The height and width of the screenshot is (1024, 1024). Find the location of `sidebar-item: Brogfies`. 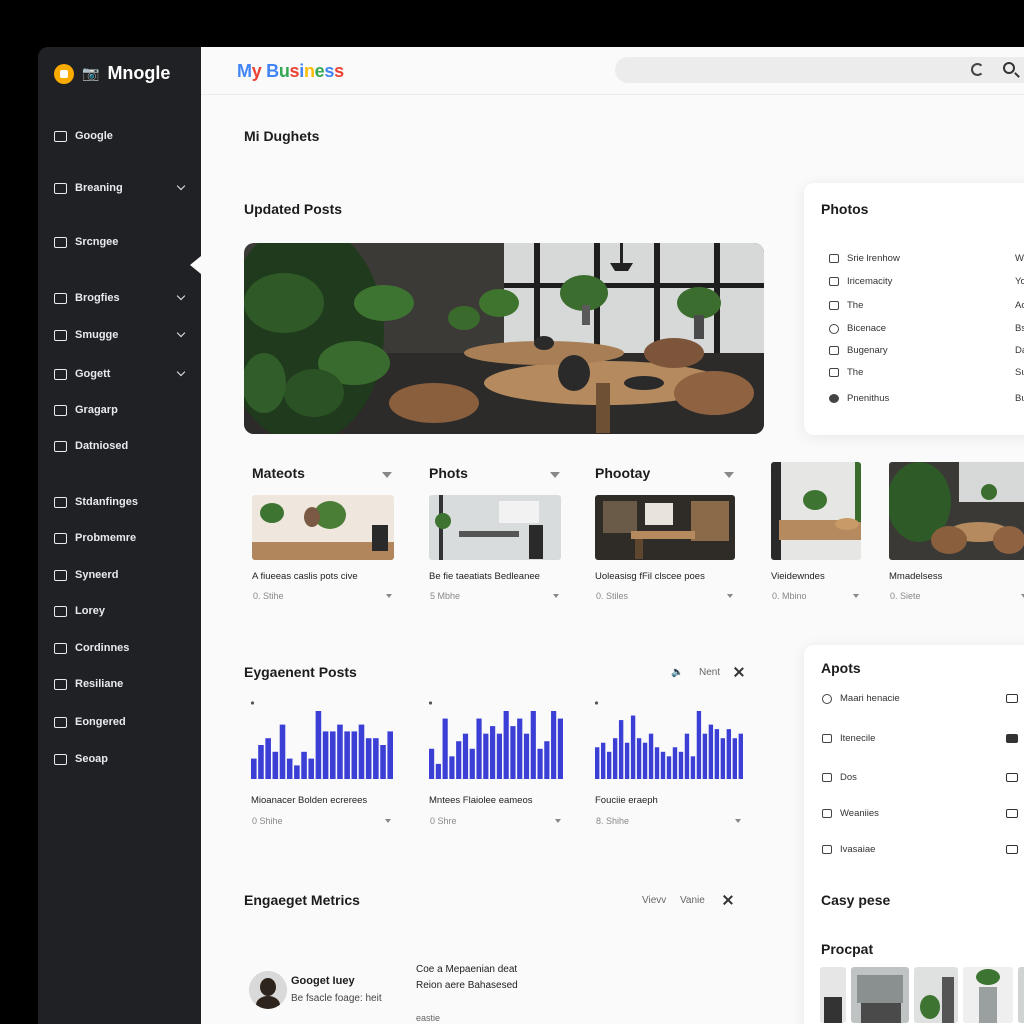

sidebar-item: Brogfies is located at coordinates (121, 297).